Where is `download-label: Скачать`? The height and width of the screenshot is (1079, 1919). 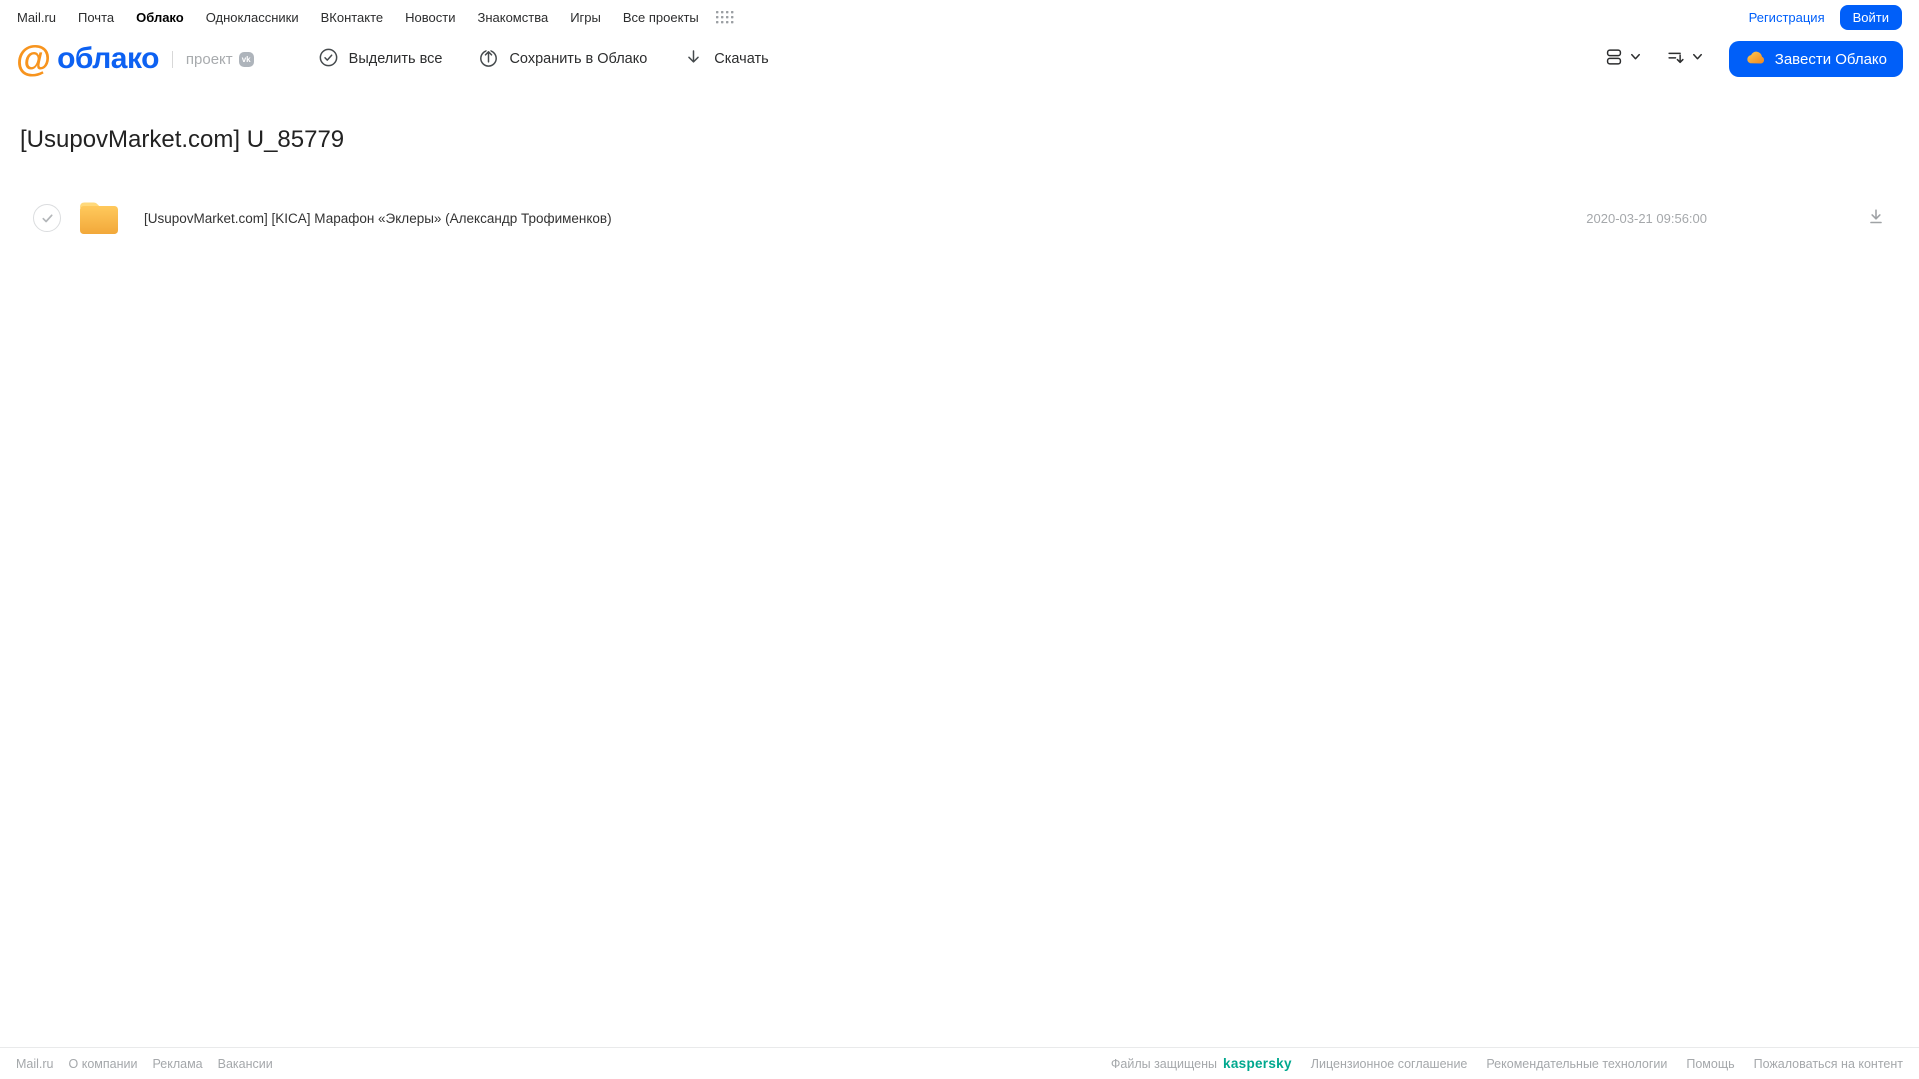
download-label: Скачать is located at coordinates (741, 59).